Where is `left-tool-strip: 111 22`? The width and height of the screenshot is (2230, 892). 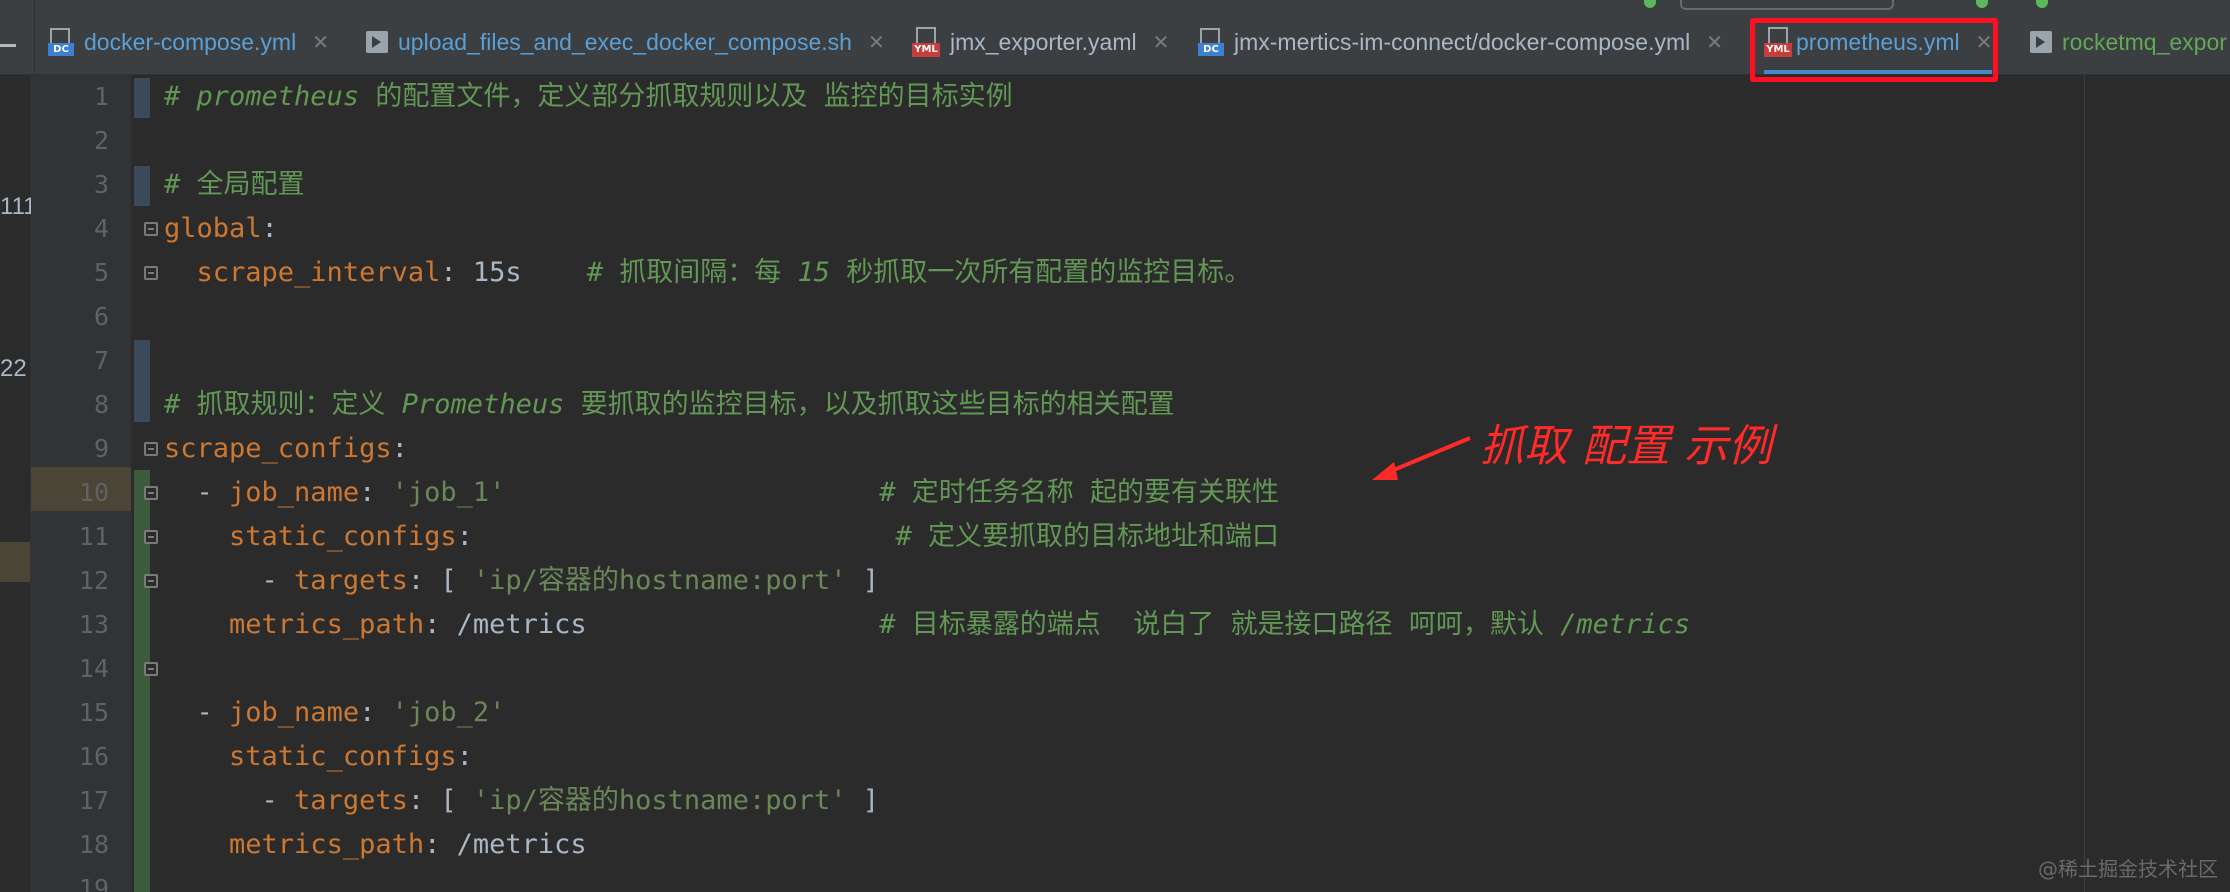
left-tool-strip: 111 22 is located at coordinates (18, 483).